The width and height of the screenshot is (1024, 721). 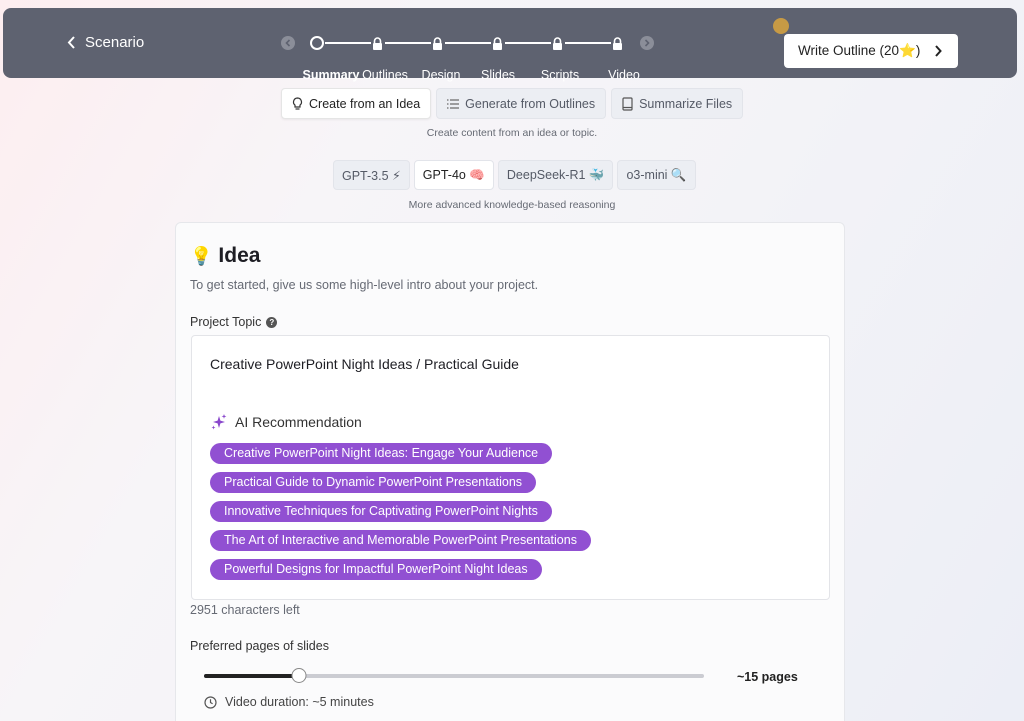 What do you see at coordinates (530, 103) in the screenshot?
I see `mode-label: Generate from Outlines` at bounding box center [530, 103].